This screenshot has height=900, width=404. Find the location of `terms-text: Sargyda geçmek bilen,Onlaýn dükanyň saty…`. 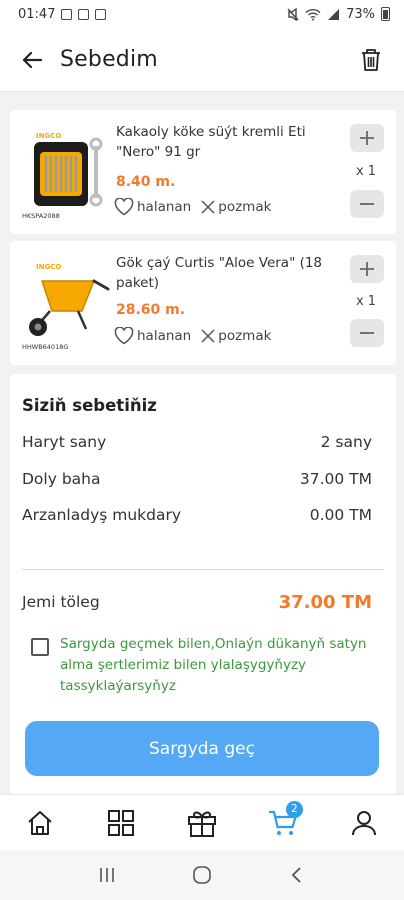

terms-text: Sargyda geçmek bilen,Onlaýn dükanyň saty… is located at coordinates (213, 665).